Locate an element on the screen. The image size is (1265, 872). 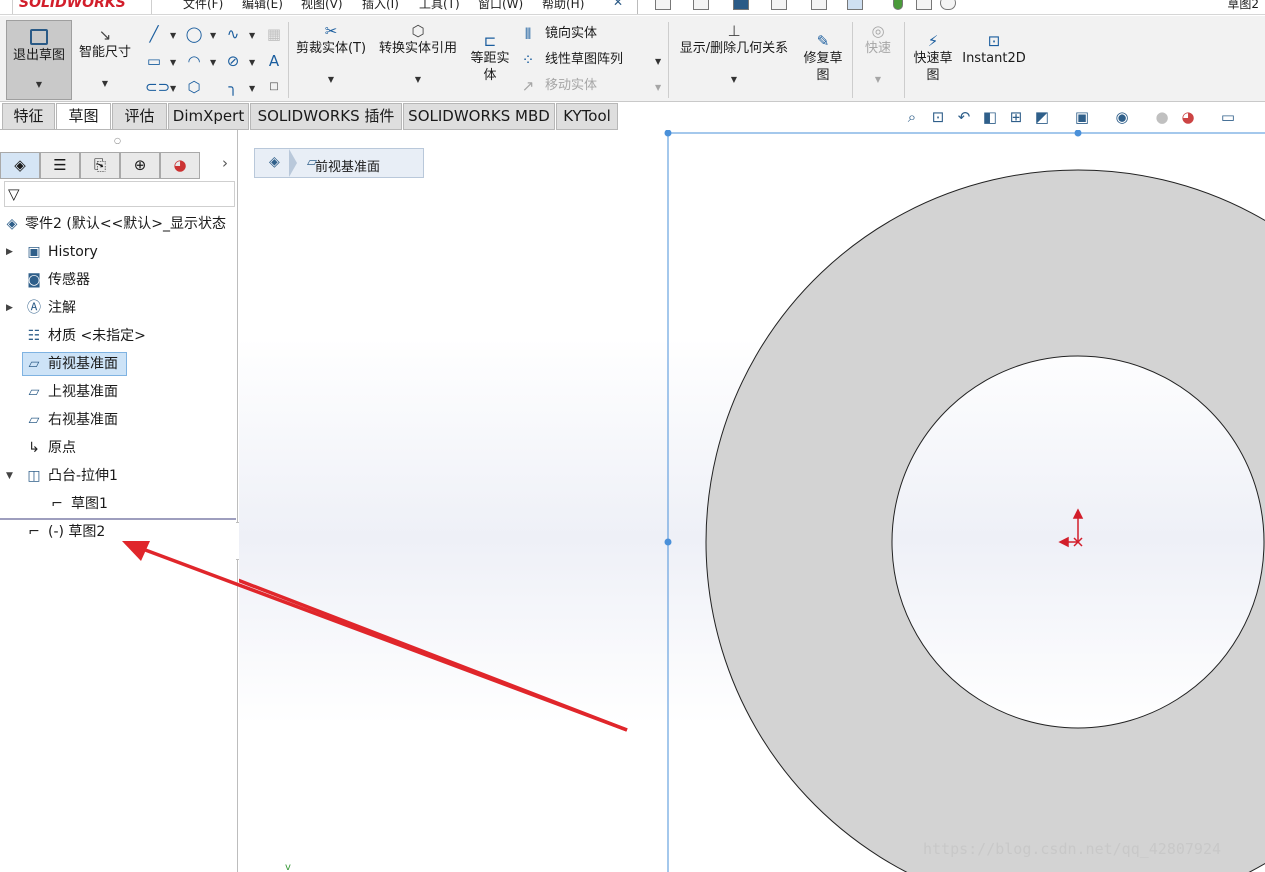
quick-snaps-dropdown-icon: ▼ is located at coordinates (878, 79).